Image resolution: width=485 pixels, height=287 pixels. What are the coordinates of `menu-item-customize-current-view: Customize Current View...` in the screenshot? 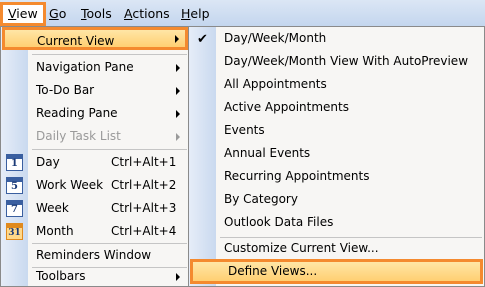 It's located at (336, 248).